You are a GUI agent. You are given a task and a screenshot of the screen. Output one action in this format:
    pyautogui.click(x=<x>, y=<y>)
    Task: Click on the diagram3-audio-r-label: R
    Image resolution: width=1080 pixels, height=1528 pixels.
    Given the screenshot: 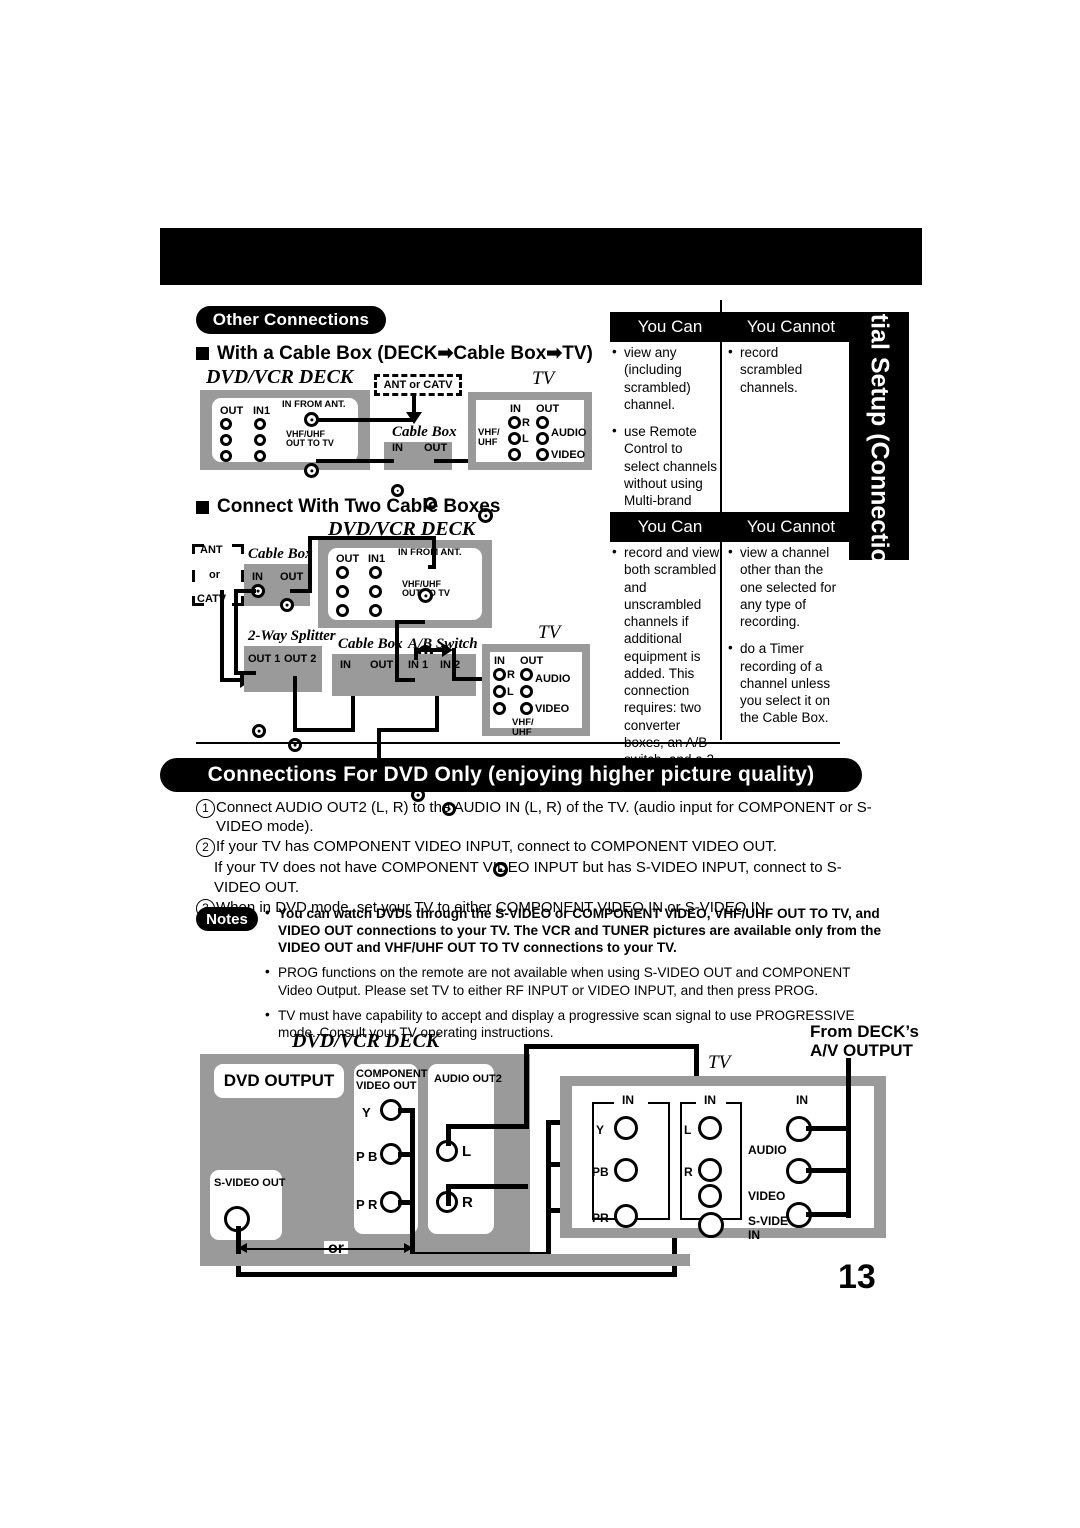 What is the action you would take?
    pyautogui.click(x=467, y=1202)
    